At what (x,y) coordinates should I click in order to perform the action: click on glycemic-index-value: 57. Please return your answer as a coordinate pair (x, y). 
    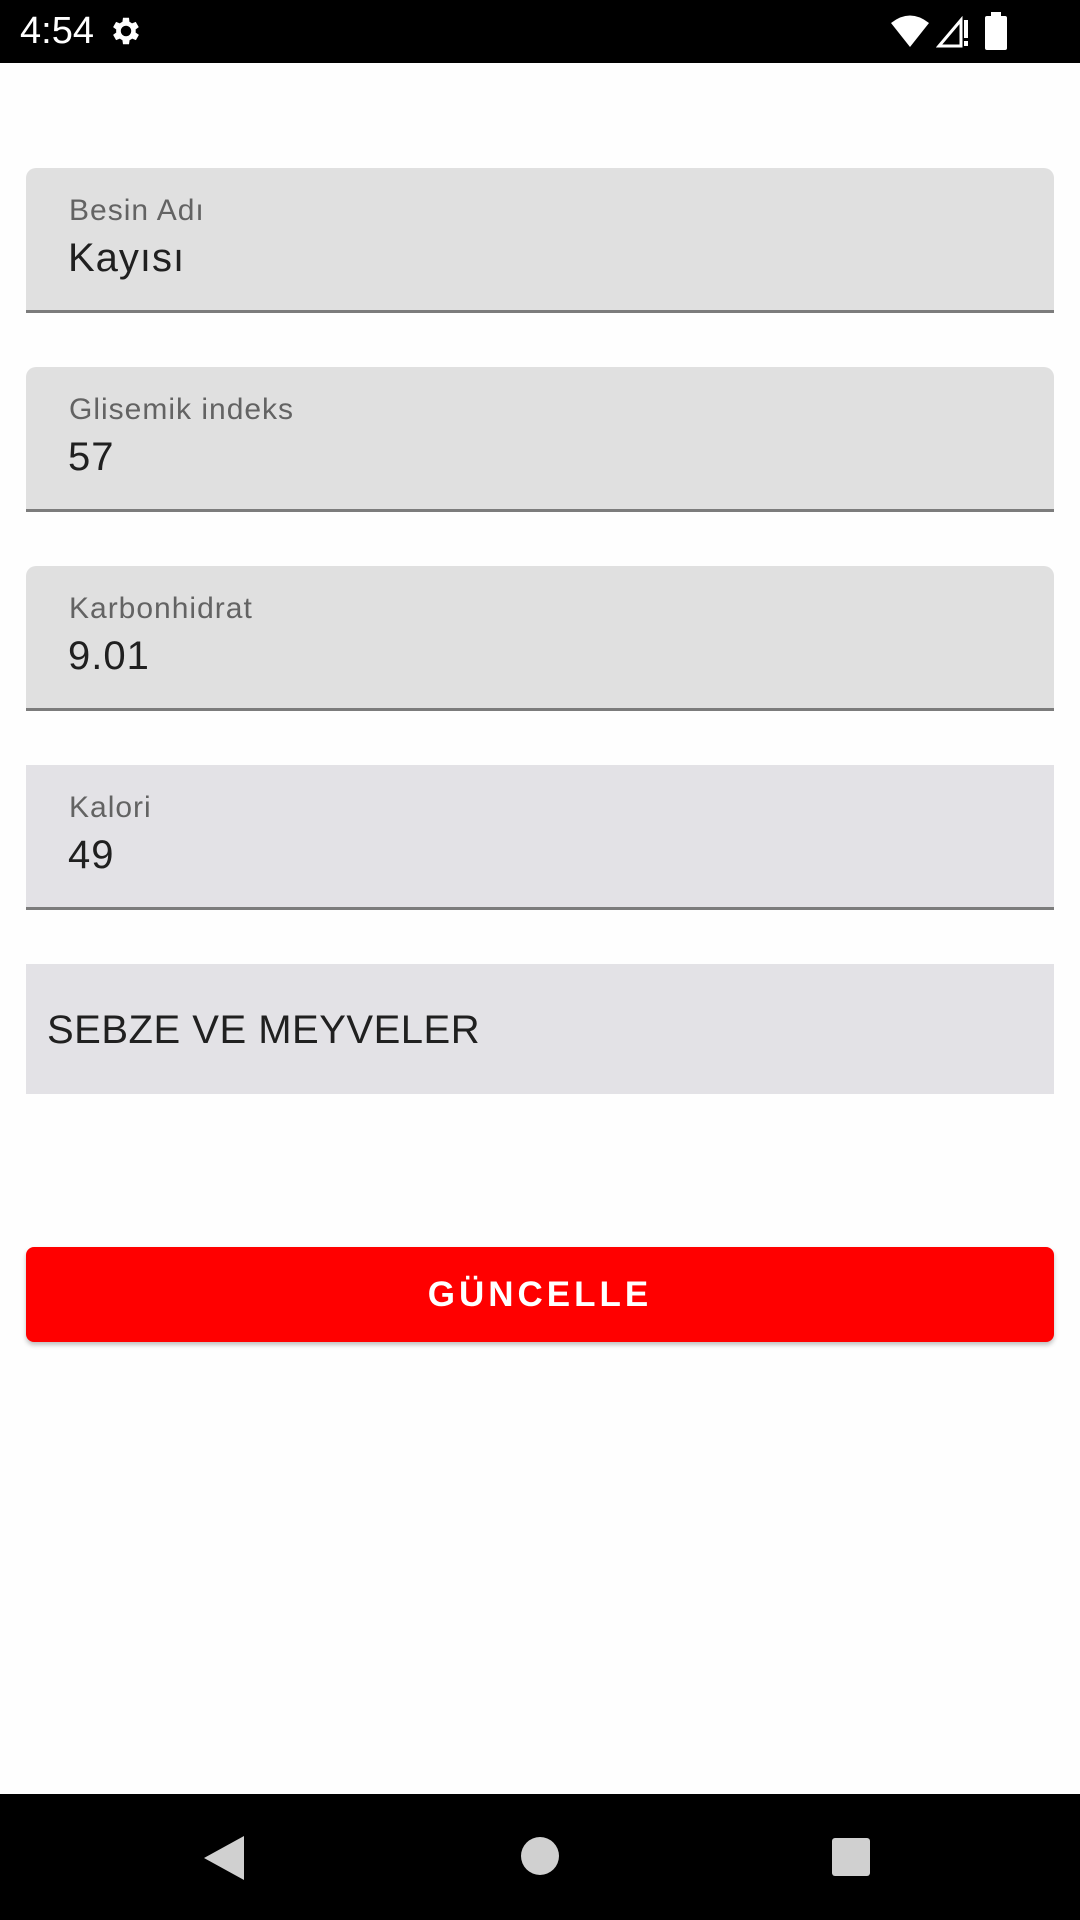
    Looking at the image, I should click on (91, 457).